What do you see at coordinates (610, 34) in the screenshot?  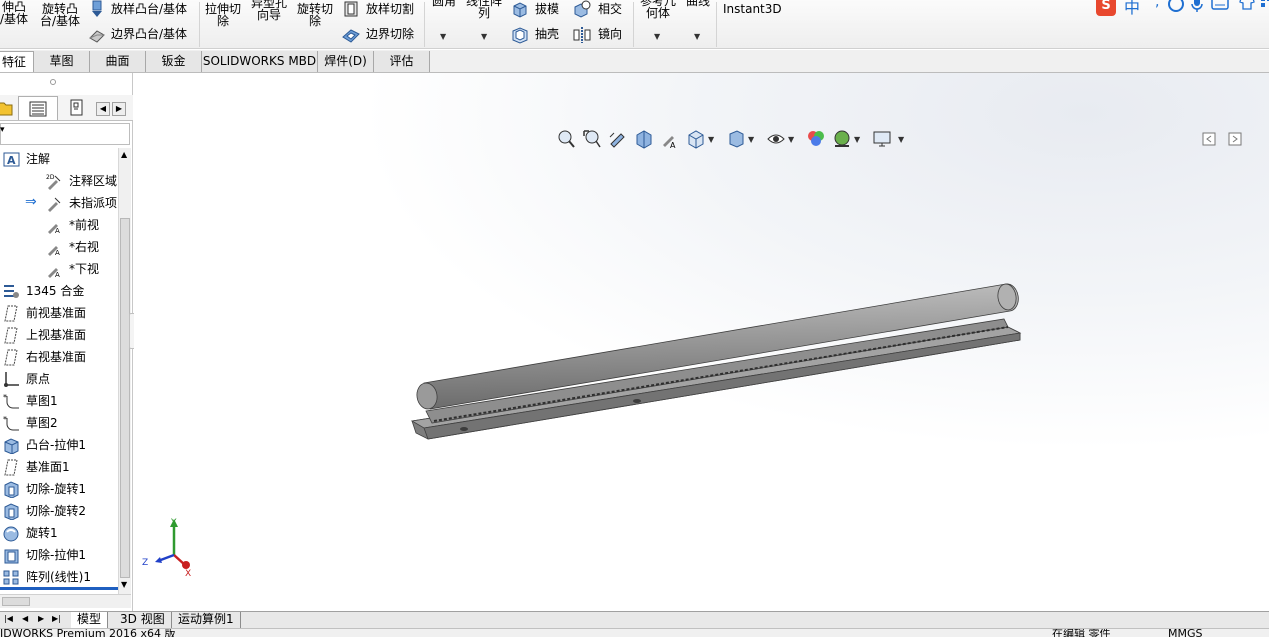 I see `mirror-button: 镜向` at bounding box center [610, 34].